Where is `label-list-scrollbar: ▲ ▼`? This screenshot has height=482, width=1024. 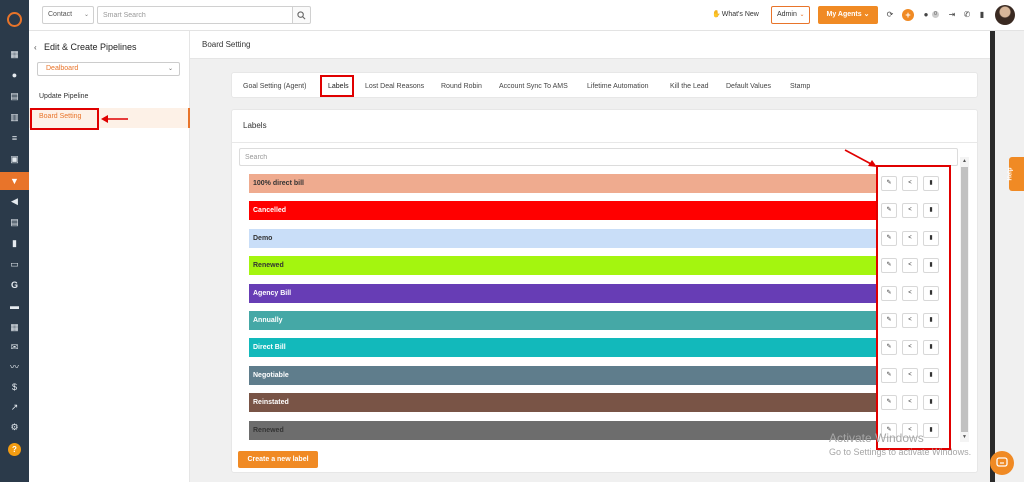
label-list-scrollbar: ▲ ▼ is located at coordinates (964, 299).